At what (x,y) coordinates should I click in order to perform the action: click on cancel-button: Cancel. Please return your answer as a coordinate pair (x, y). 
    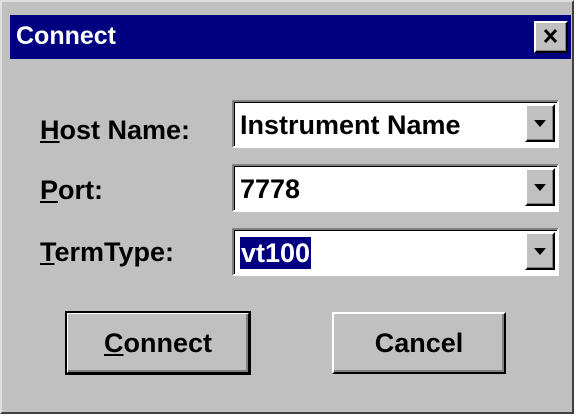
    Looking at the image, I should click on (419, 343).